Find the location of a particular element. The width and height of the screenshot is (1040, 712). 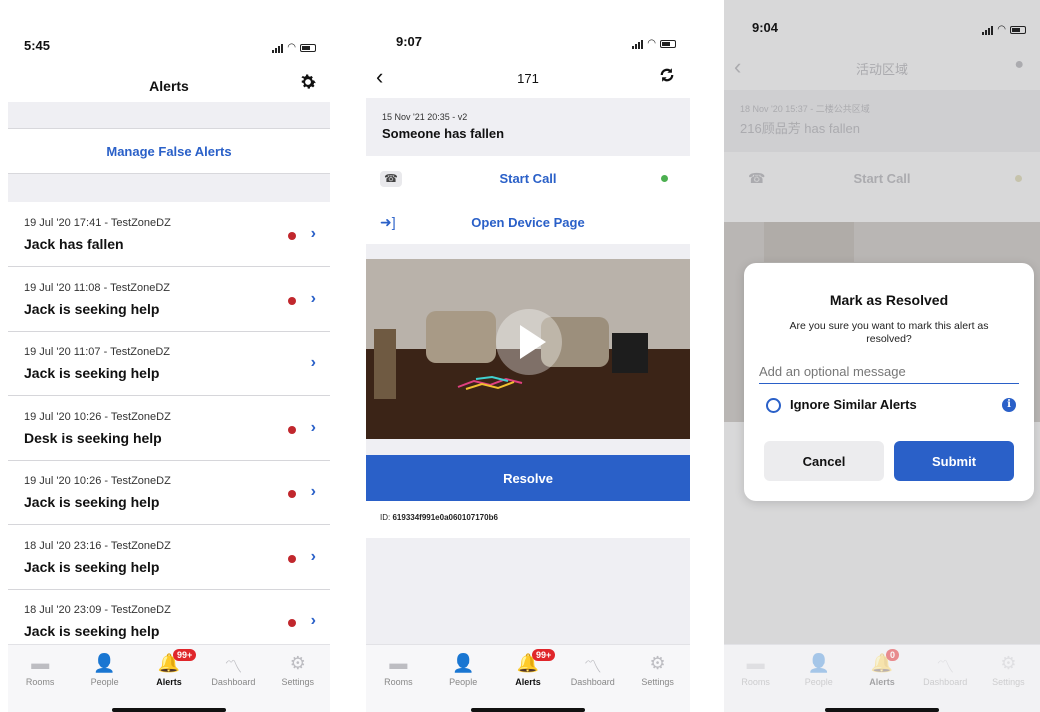

empty-area is located at coordinates (528, 591).